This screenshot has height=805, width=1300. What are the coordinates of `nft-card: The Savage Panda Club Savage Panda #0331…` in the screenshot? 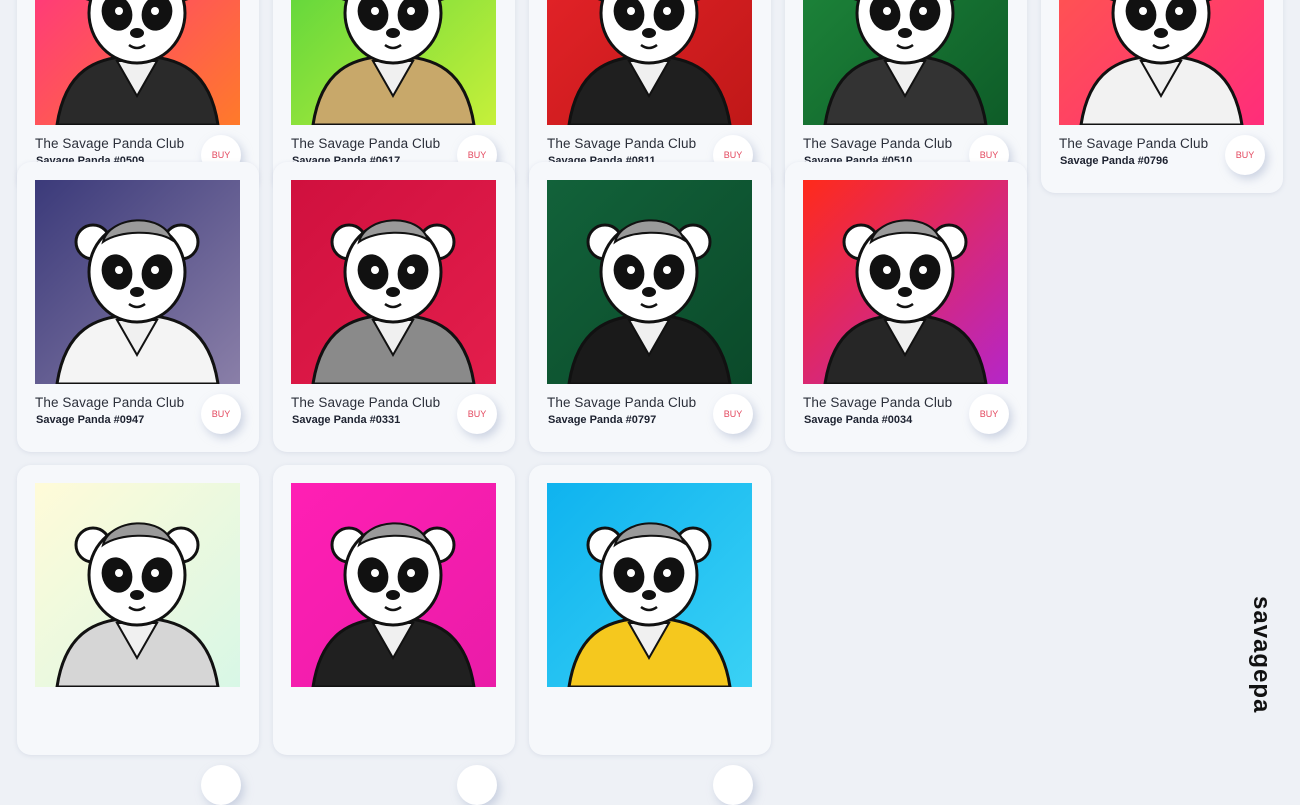 It's located at (394, 307).